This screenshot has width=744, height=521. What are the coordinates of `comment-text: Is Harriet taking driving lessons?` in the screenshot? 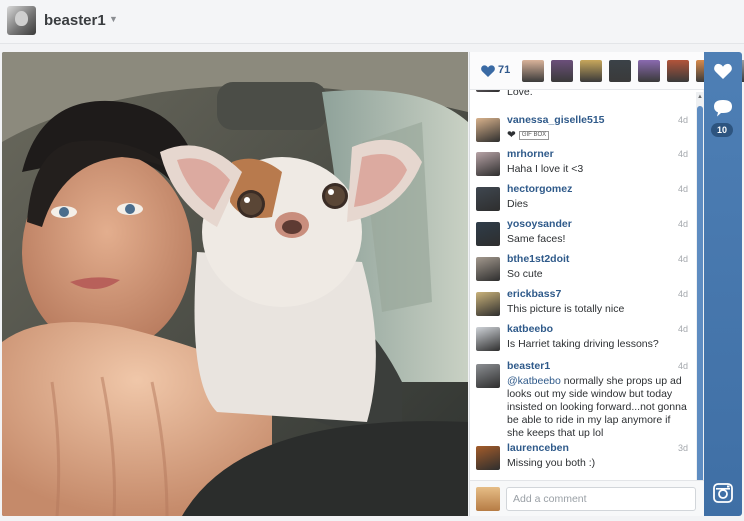 It's located at (597, 344).